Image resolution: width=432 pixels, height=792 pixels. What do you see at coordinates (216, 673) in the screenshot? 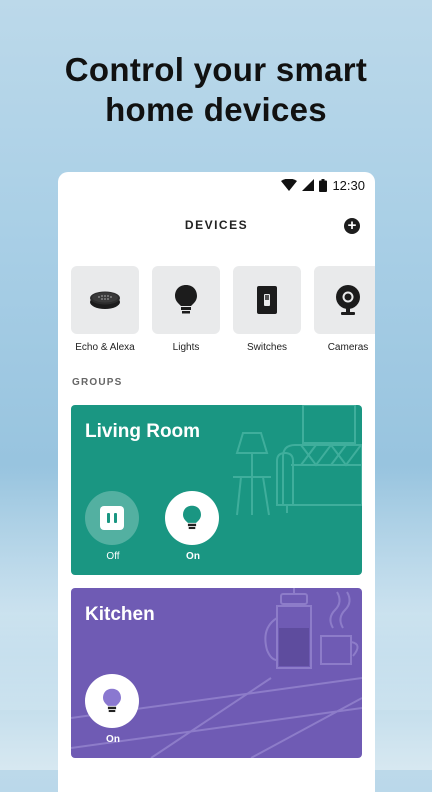
I see `group-card-kitchen: Kitchen On` at bounding box center [216, 673].